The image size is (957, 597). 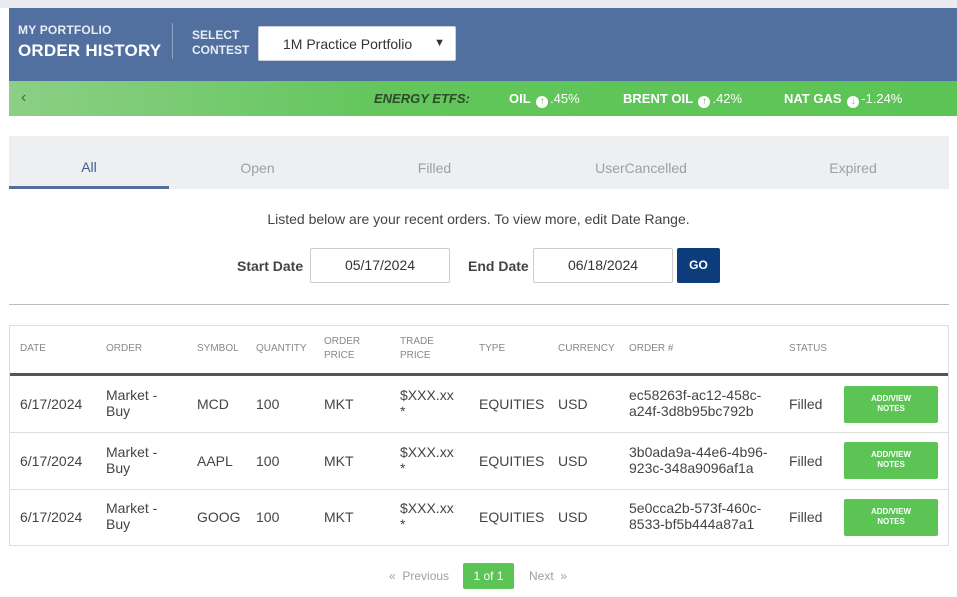 I want to click on notes-button-line1: ADD/VIEW, so click(x=891, y=398).